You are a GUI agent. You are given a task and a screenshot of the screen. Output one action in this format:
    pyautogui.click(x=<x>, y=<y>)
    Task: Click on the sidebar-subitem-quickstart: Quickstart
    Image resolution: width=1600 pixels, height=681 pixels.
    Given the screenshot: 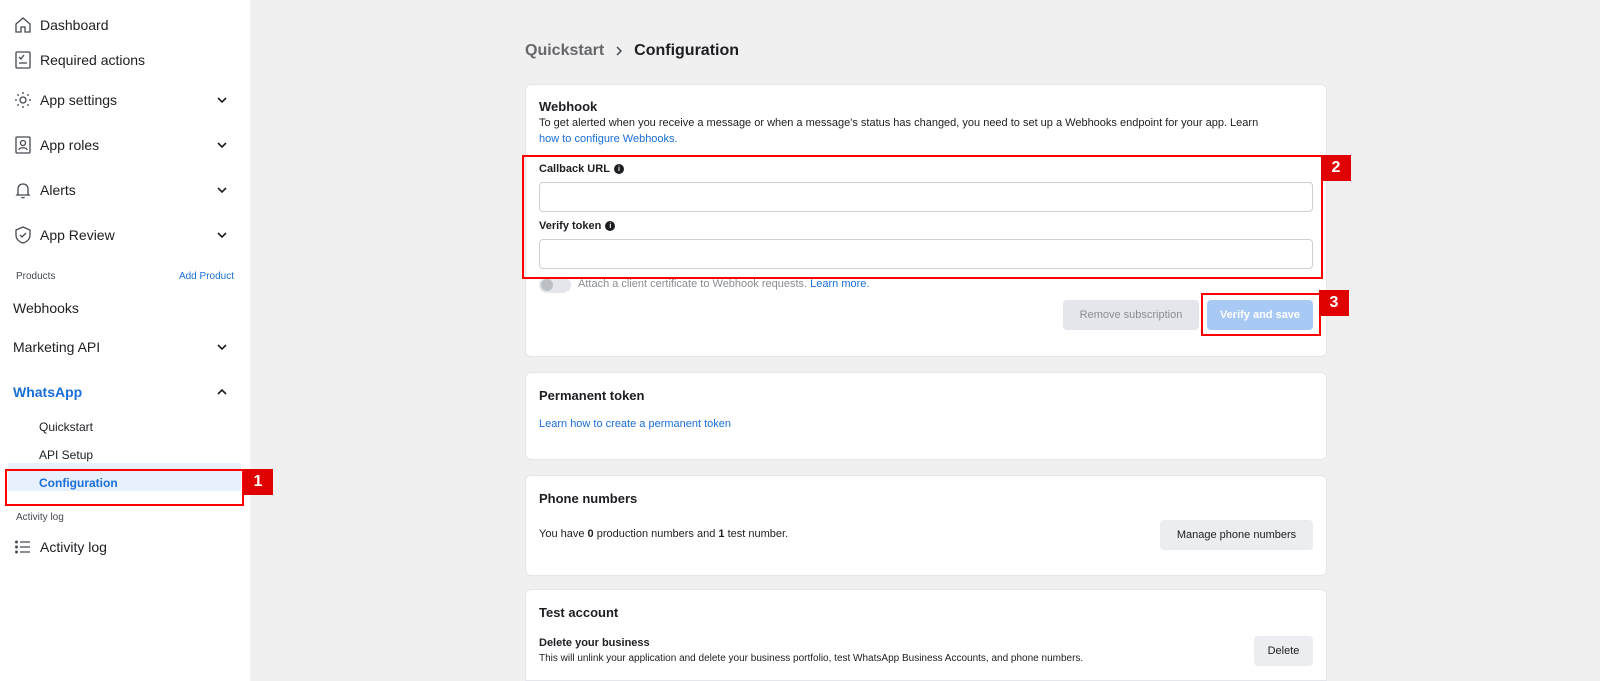 What is the action you would take?
    pyautogui.click(x=66, y=427)
    